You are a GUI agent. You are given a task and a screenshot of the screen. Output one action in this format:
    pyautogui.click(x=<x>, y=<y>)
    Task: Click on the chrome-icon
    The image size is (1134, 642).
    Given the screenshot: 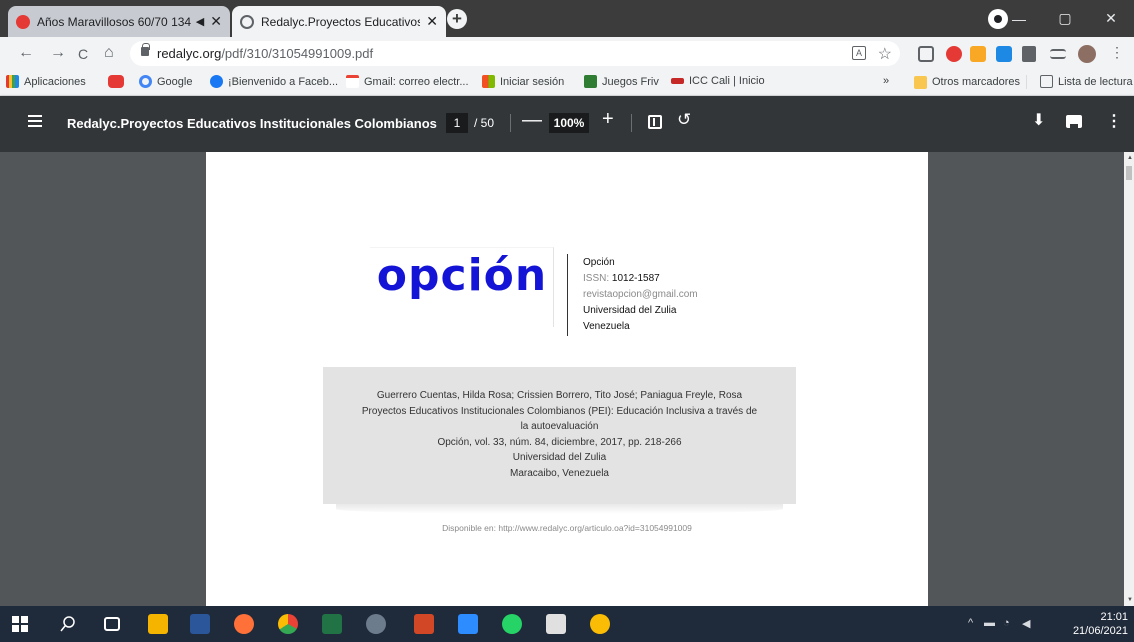 What is the action you would take?
    pyautogui.click(x=288, y=624)
    